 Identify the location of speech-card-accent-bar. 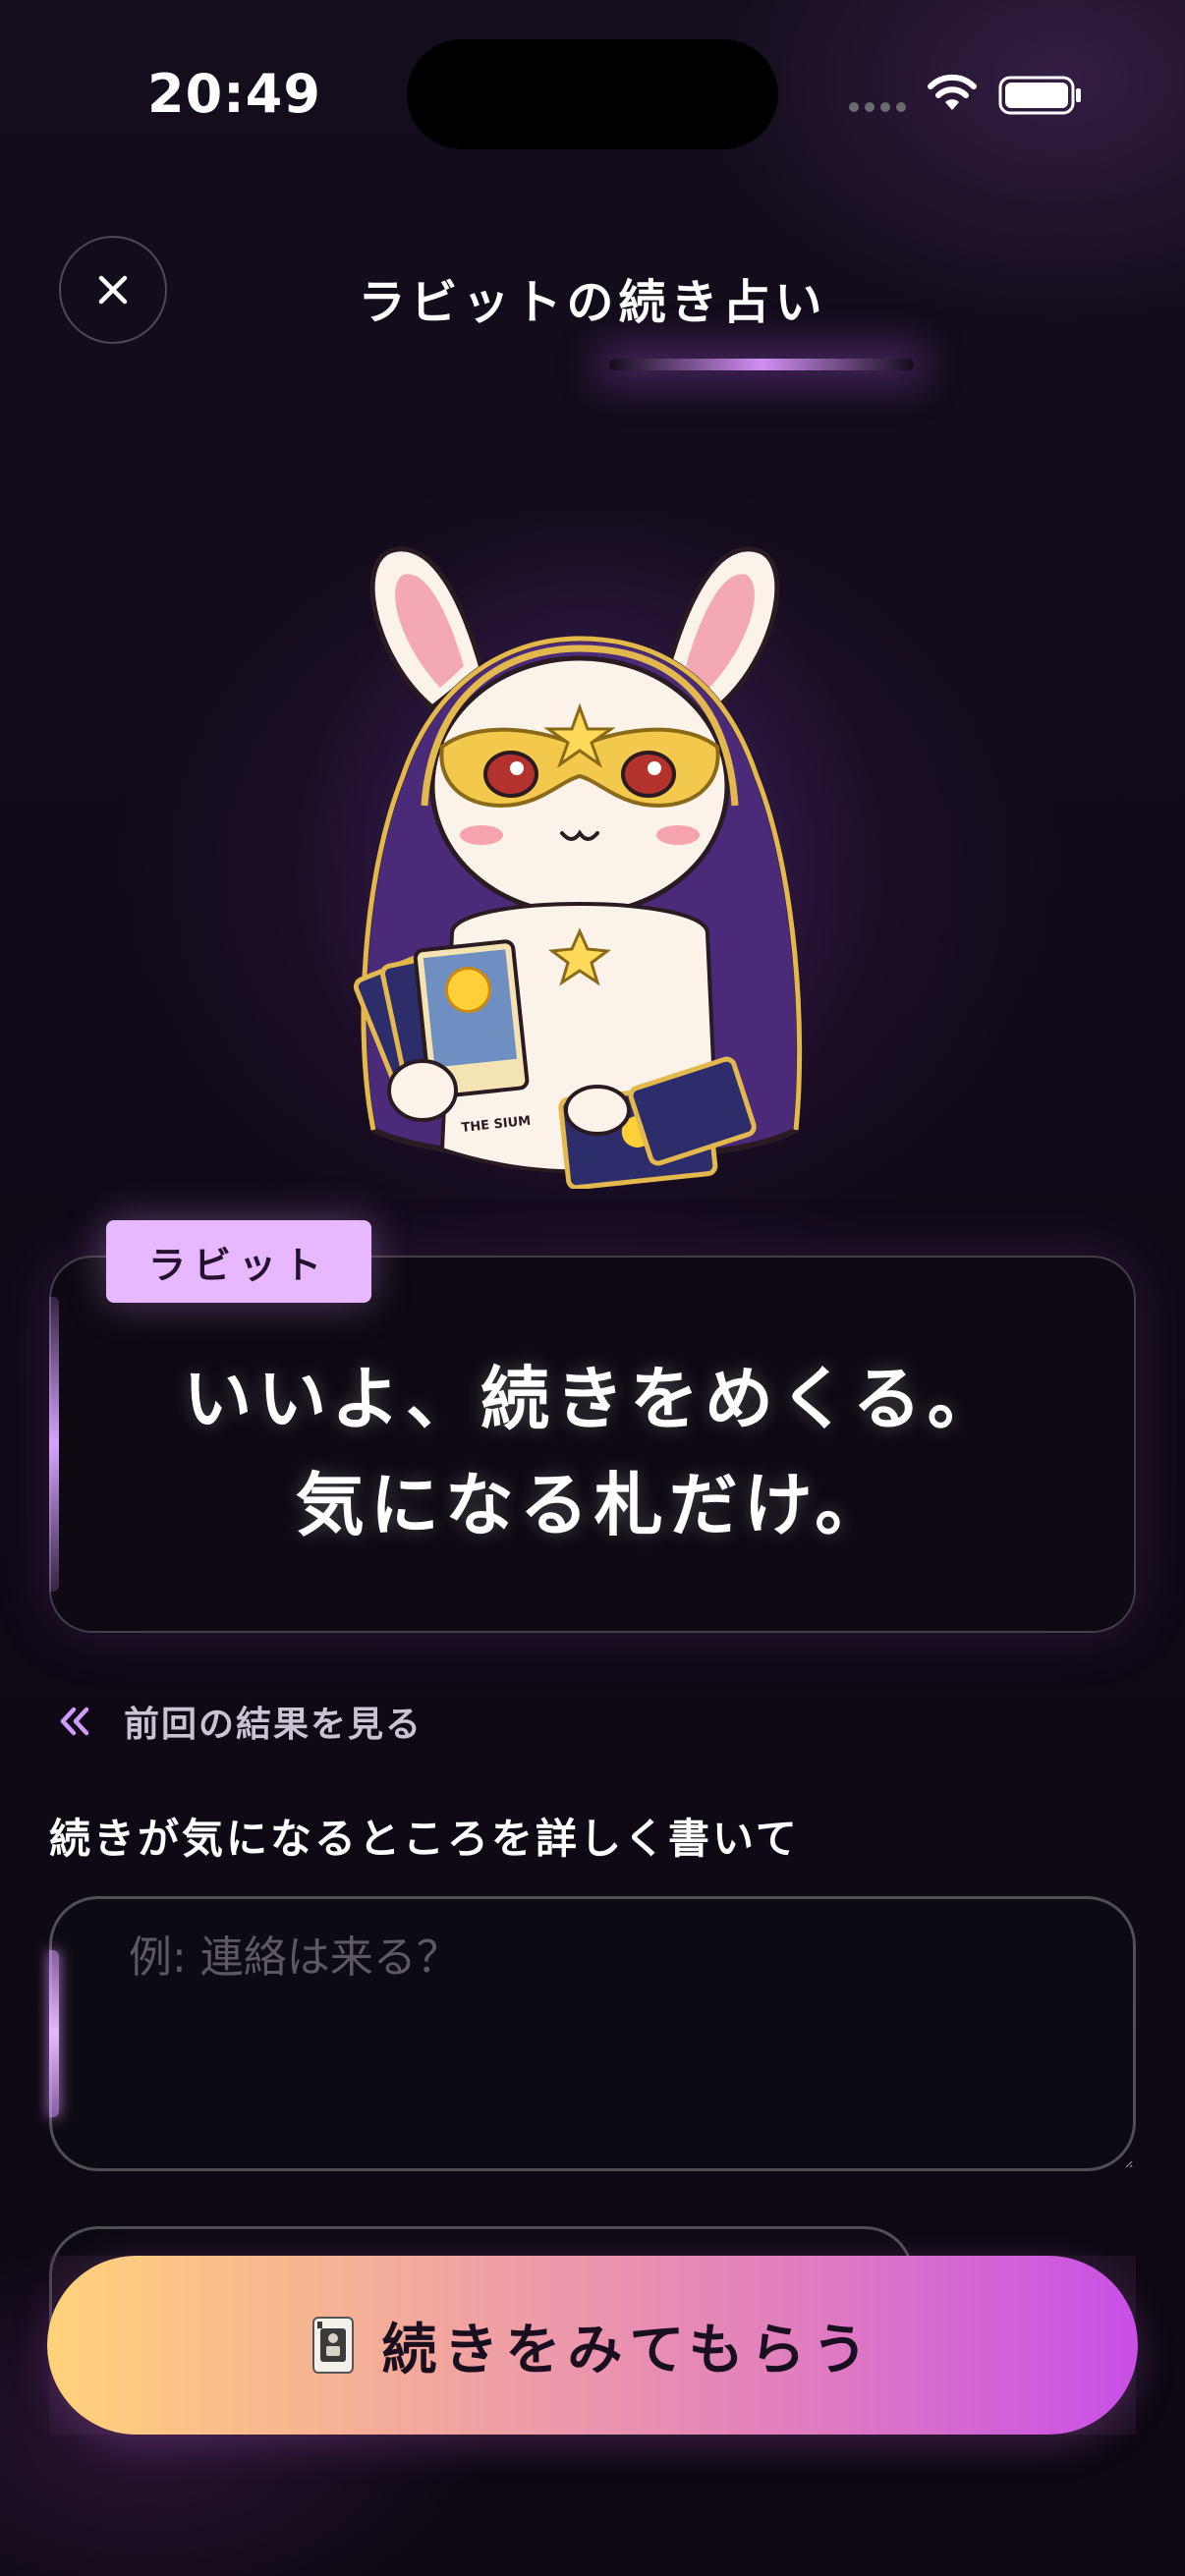
(54, 1444).